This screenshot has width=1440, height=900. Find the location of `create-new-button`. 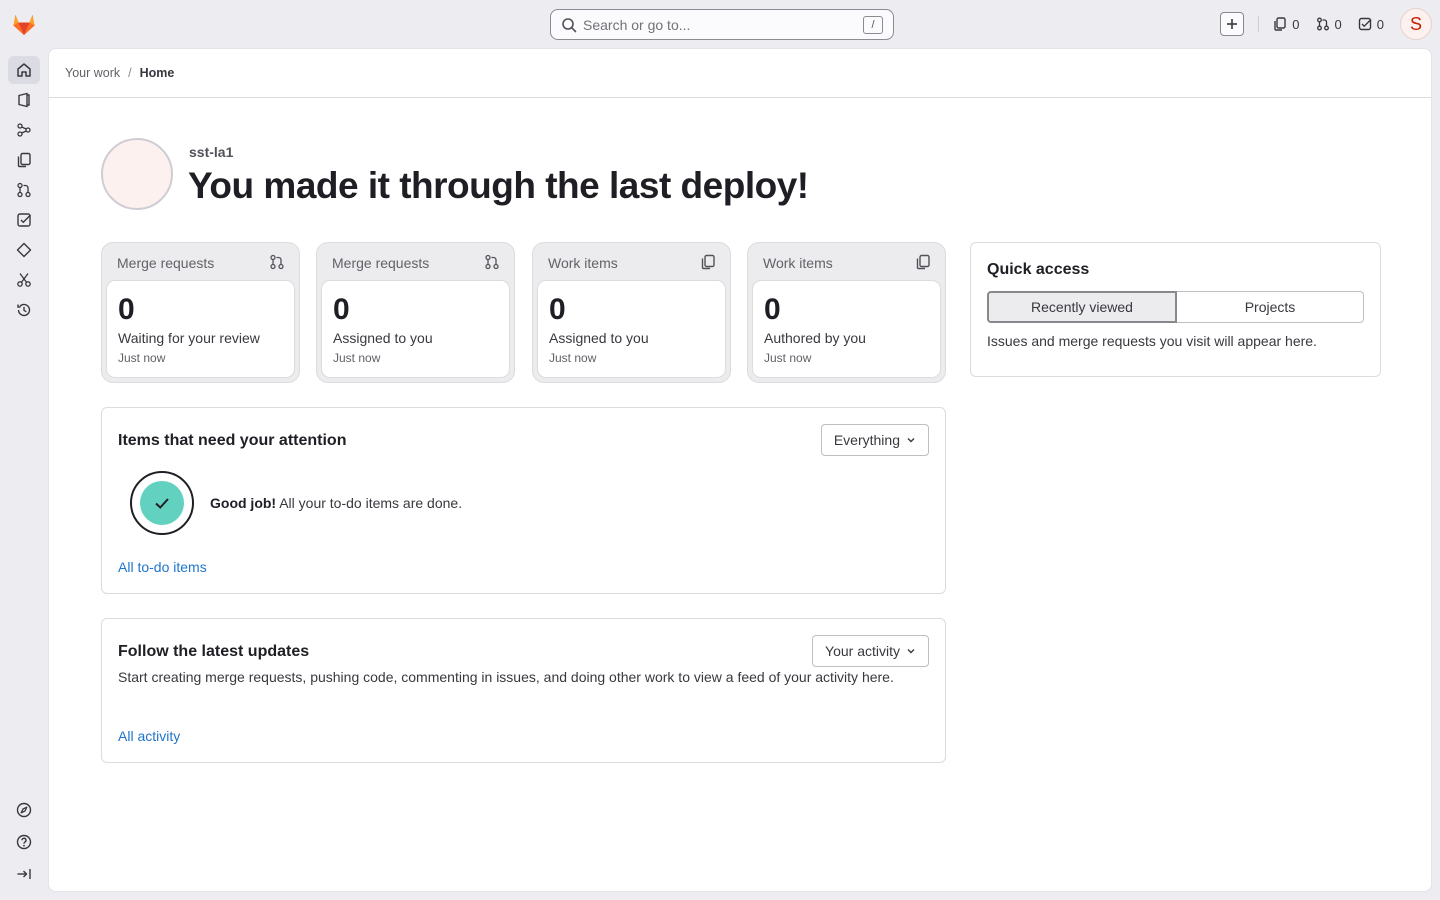

create-new-button is located at coordinates (1232, 24).